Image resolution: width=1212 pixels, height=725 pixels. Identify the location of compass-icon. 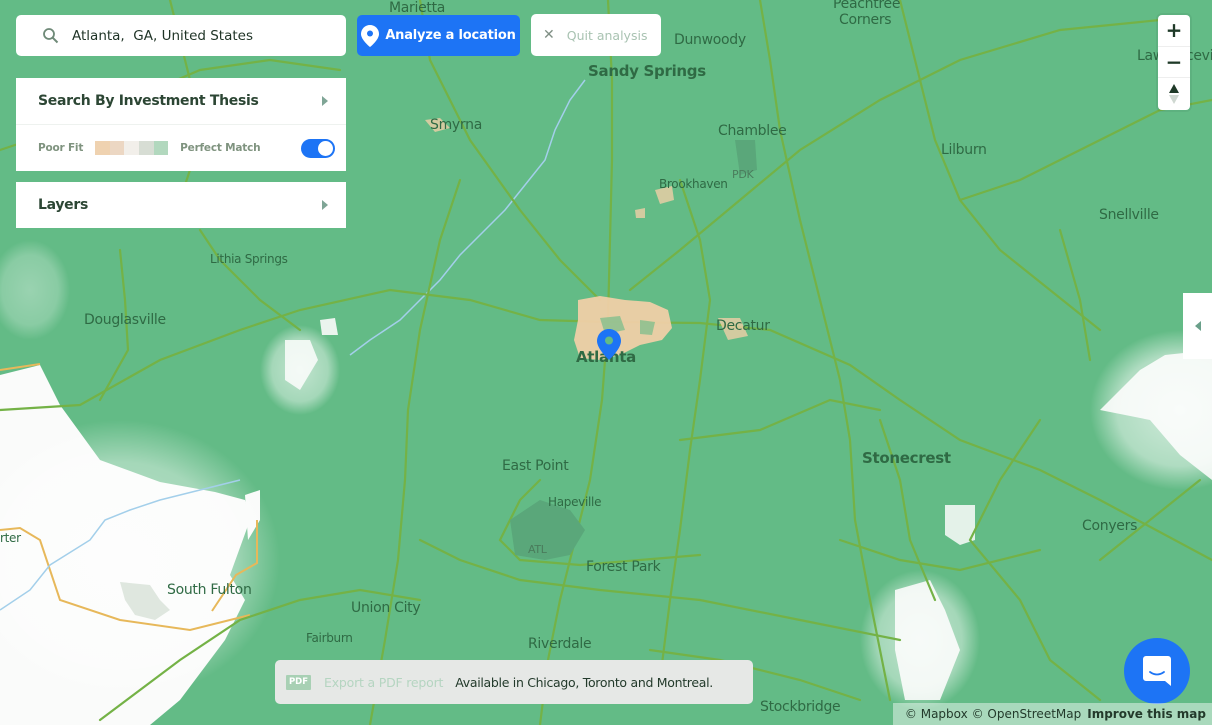
(1174, 93).